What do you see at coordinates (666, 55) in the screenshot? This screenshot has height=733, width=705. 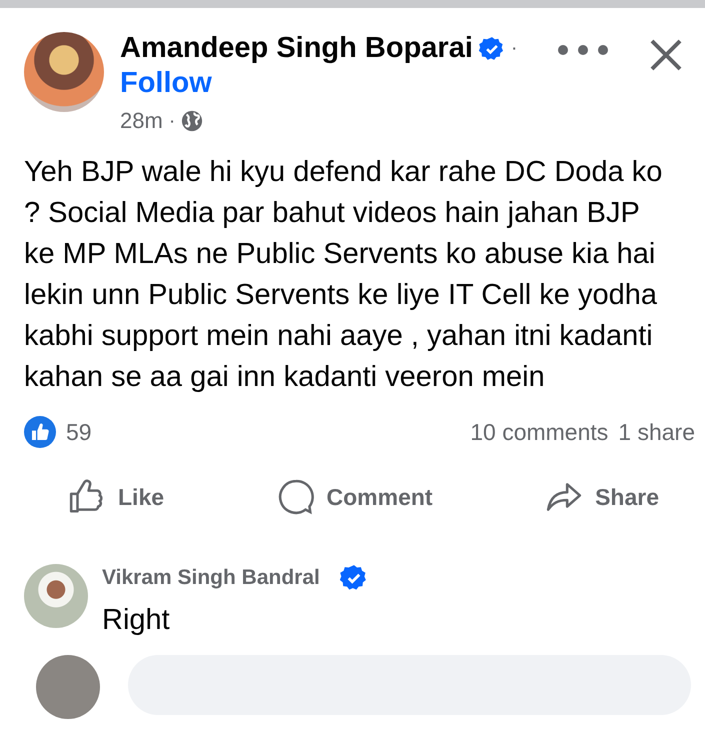 I see `close-icon` at bounding box center [666, 55].